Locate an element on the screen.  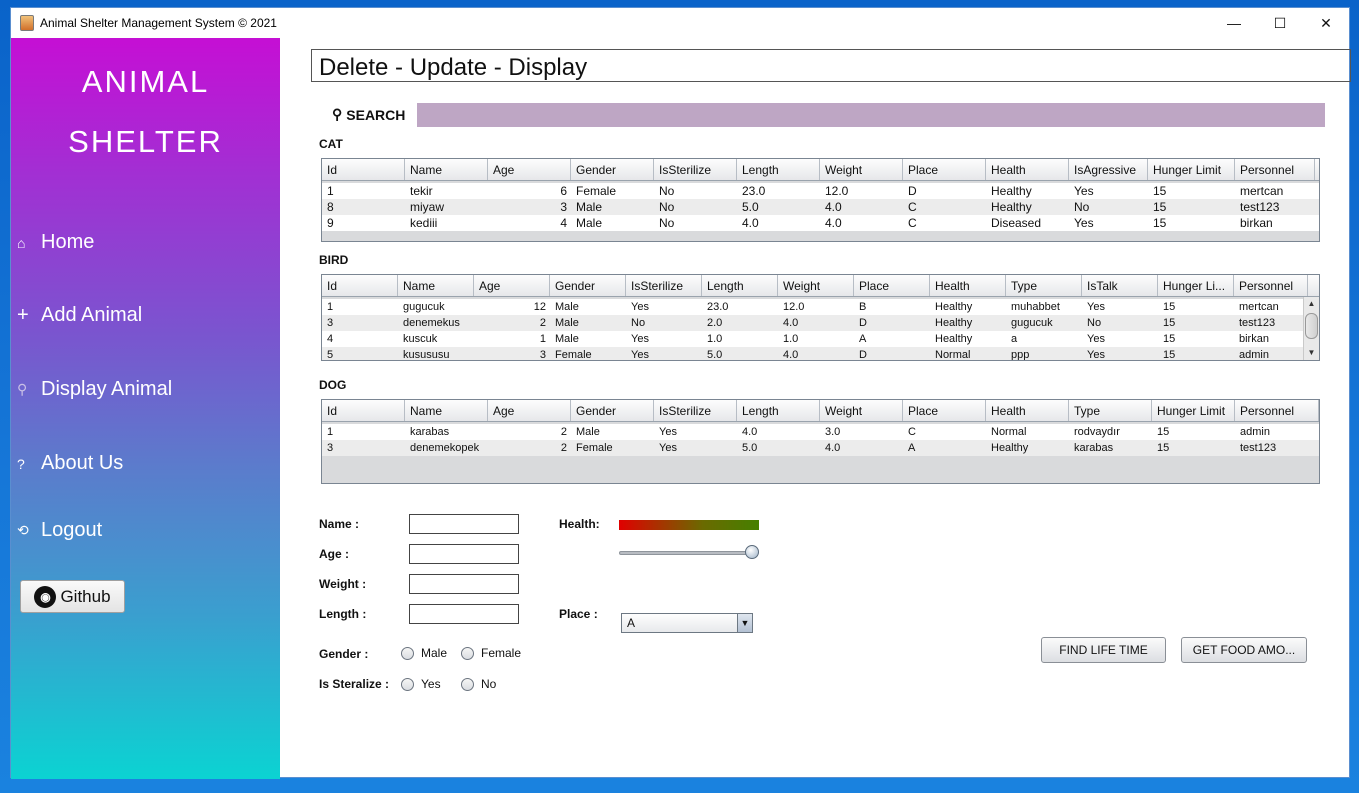
table-cell: 3 is located at coordinates (330, 323).